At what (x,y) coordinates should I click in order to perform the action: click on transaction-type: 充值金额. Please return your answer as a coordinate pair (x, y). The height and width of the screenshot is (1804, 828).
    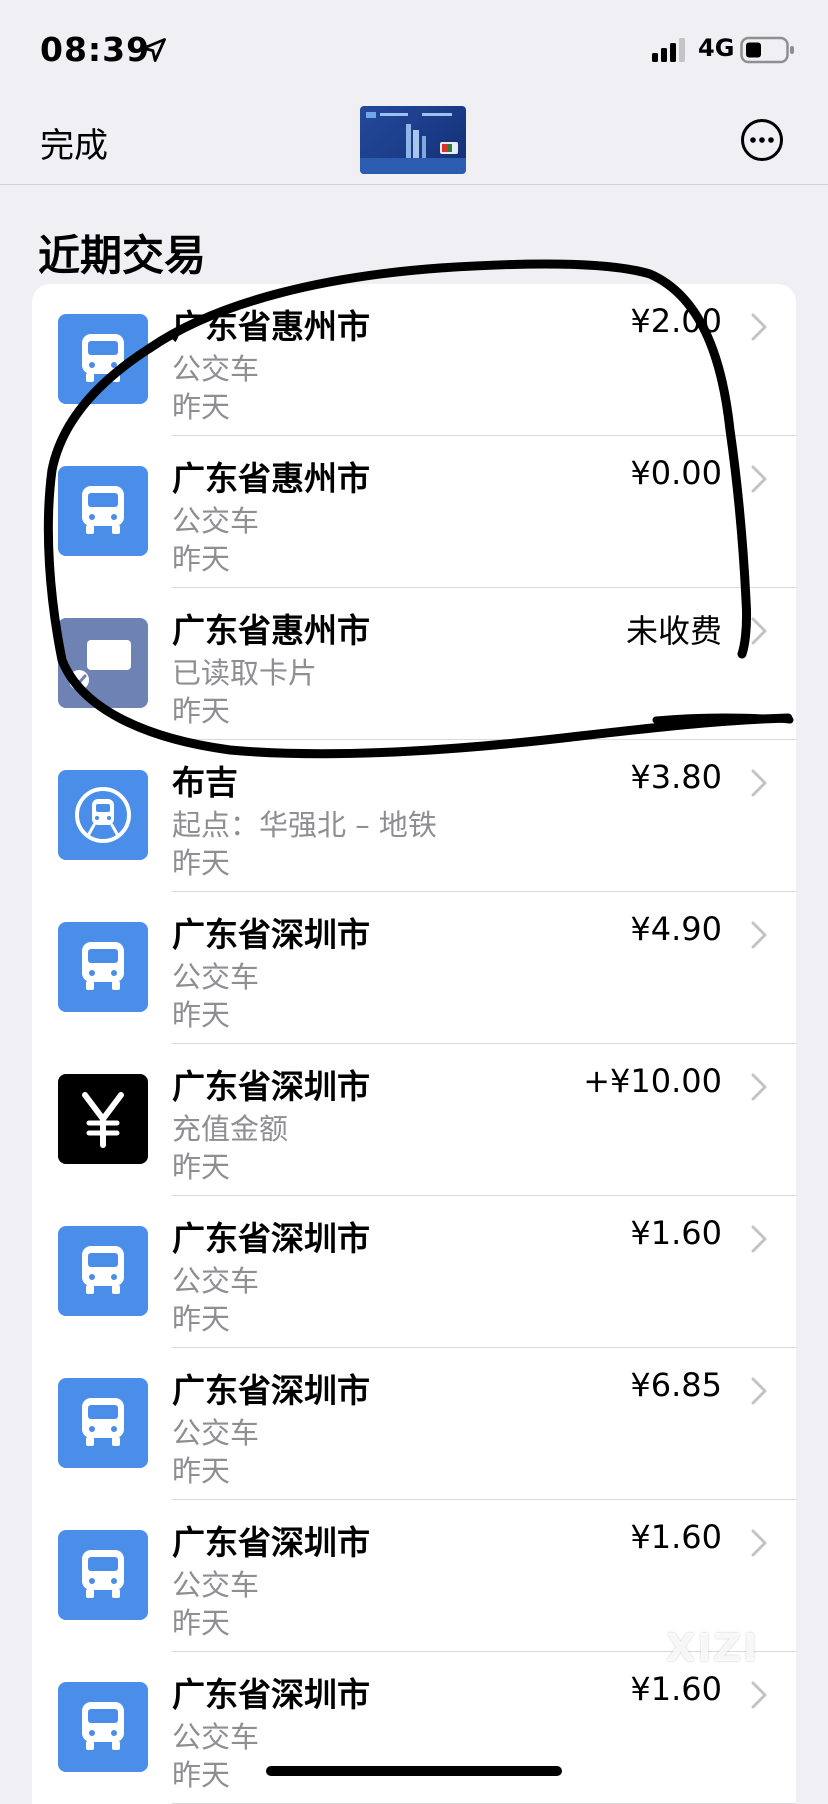
    Looking at the image, I should click on (230, 1129).